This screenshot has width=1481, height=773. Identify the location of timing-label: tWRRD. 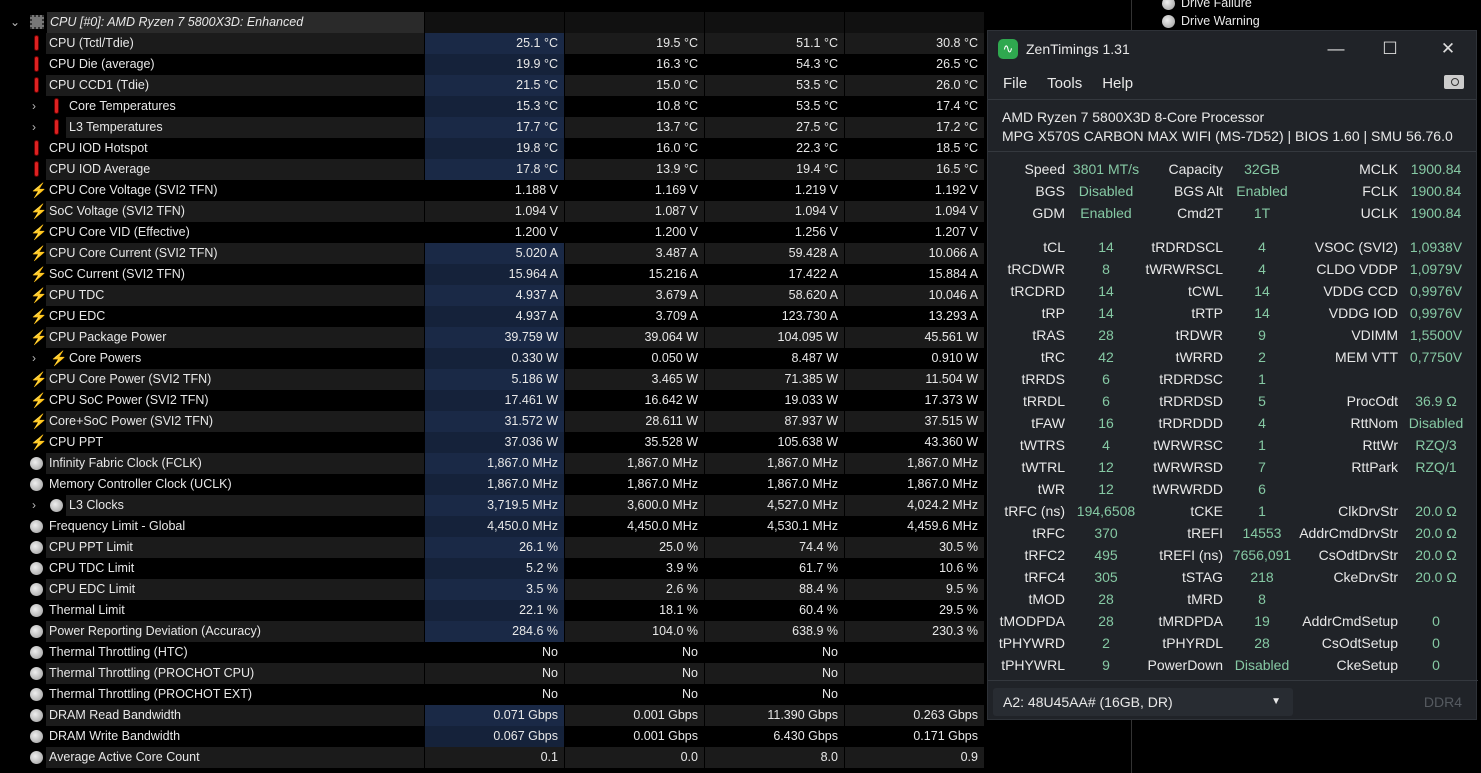
(1199, 357).